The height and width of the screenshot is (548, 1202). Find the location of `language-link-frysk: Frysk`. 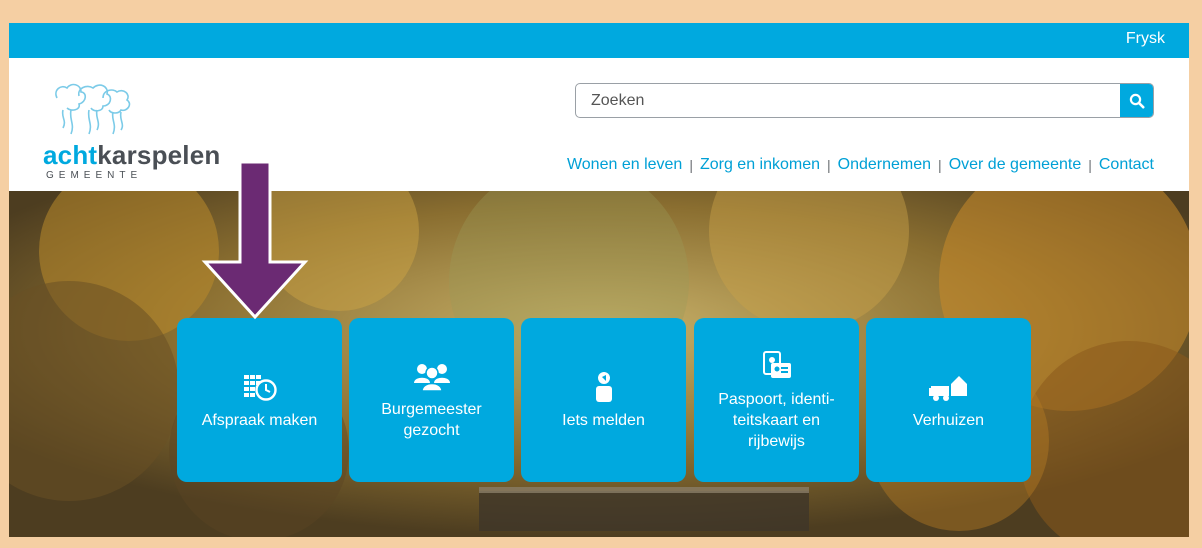

language-link-frysk: Frysk is located at coordinates (1145, 39).